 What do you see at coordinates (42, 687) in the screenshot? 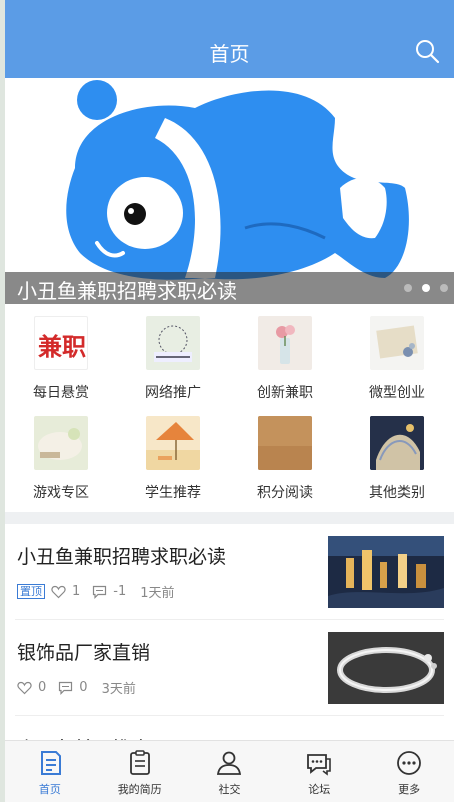
I see `like-count: 0` at bounding box center [42, 687].